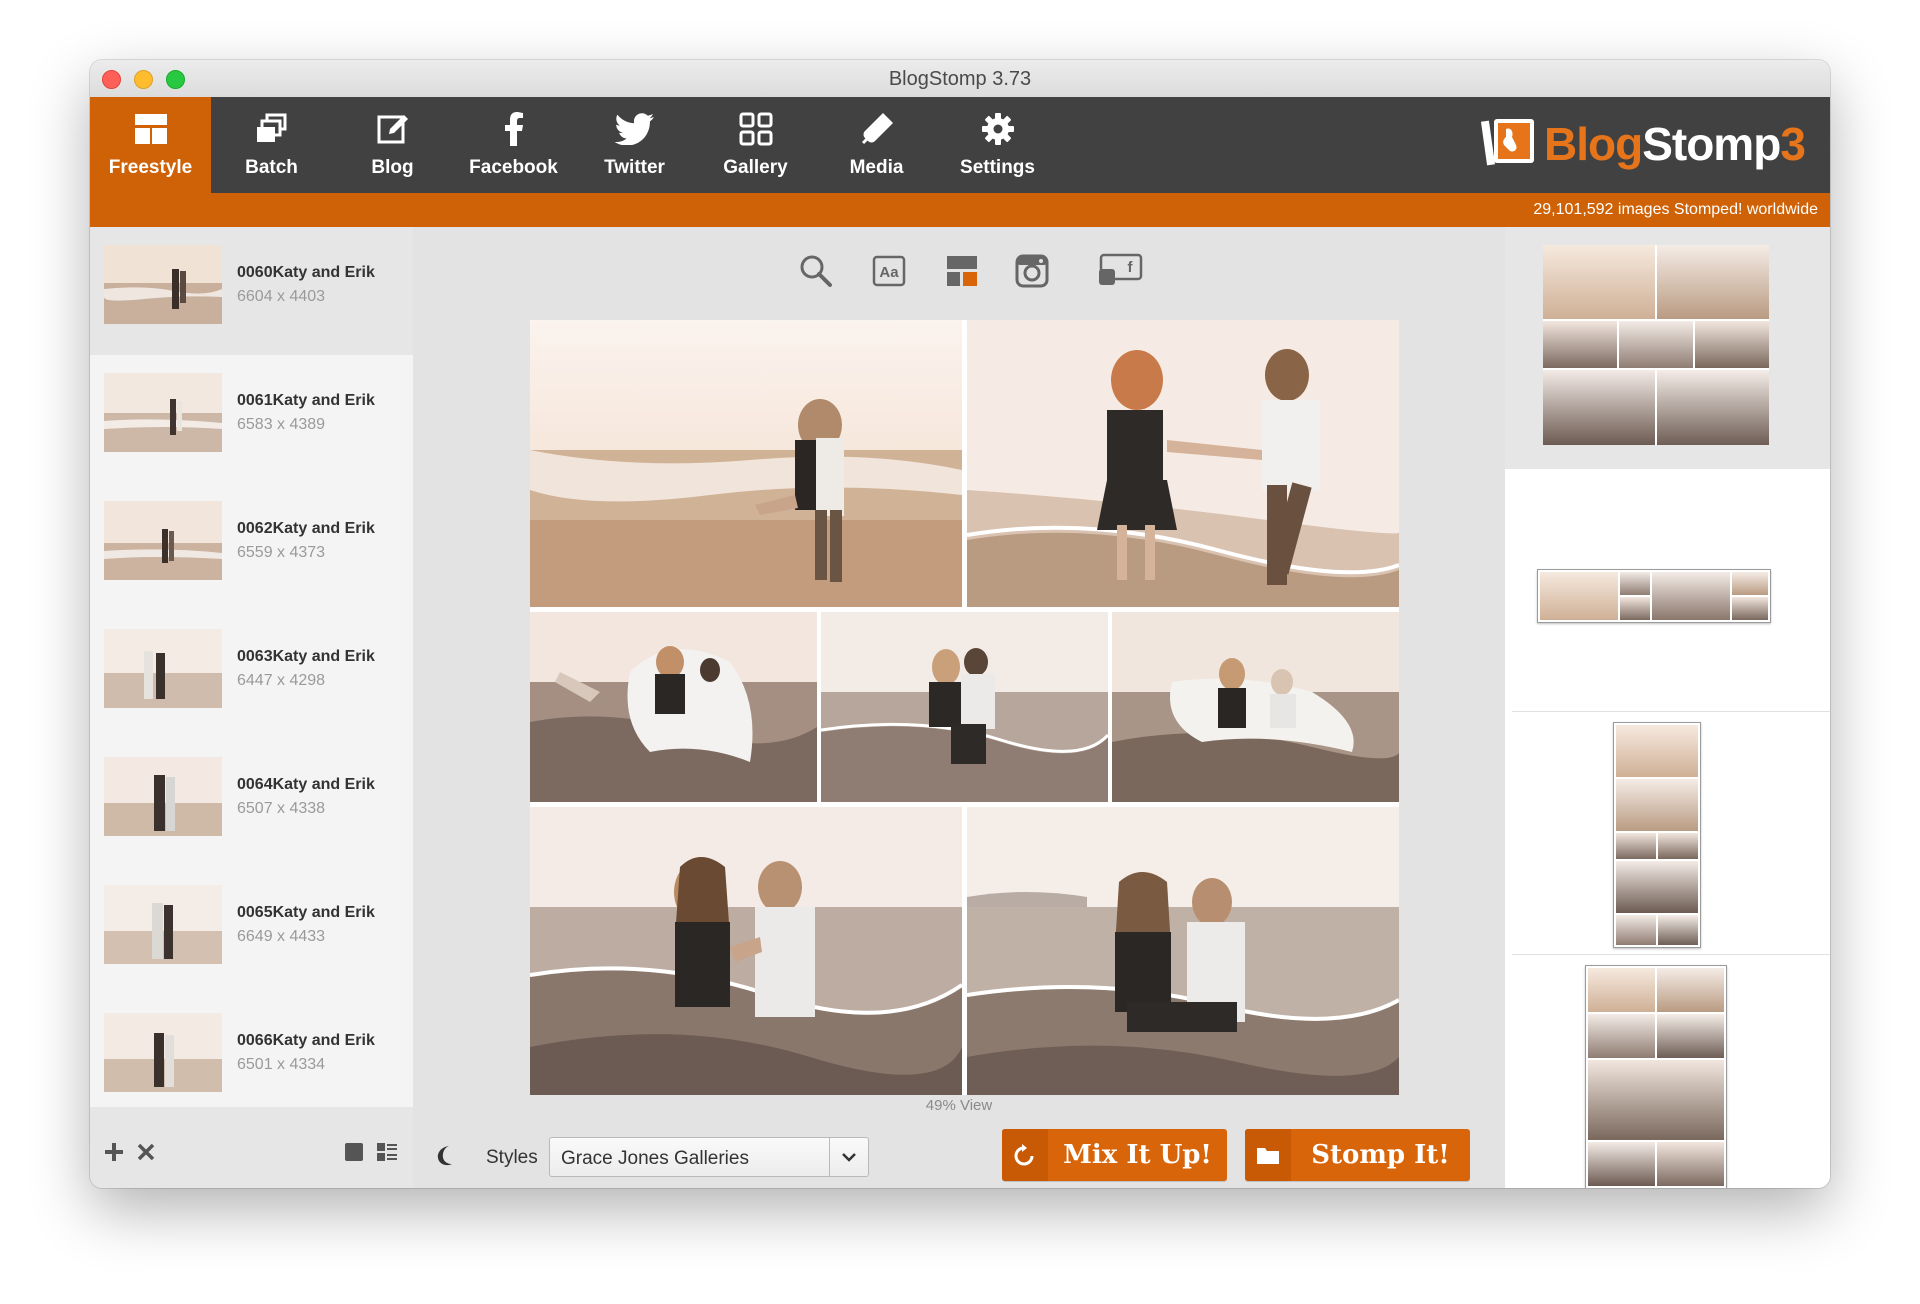 This screenshot has height=1304, width=1920. I want to click on blogstomp-logo: BlogStomp3, so click(1643, 144).